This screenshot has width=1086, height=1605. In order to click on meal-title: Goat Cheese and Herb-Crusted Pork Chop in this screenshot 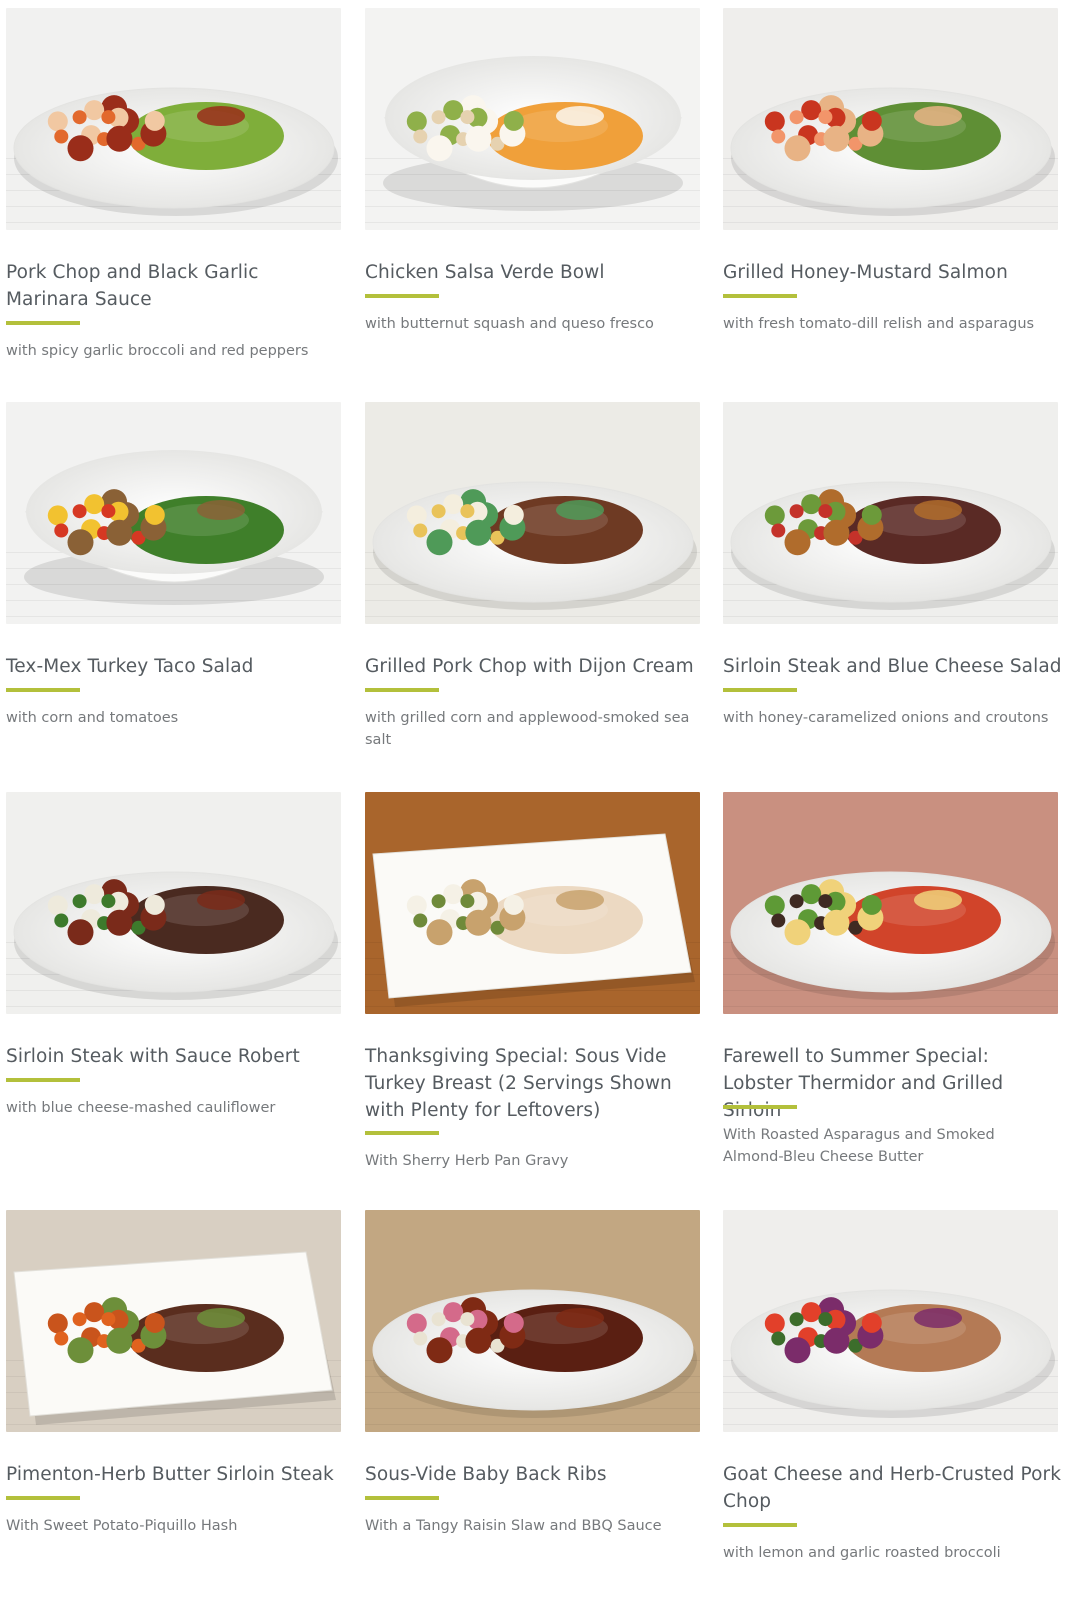, I will do `click(893, 1488)`.